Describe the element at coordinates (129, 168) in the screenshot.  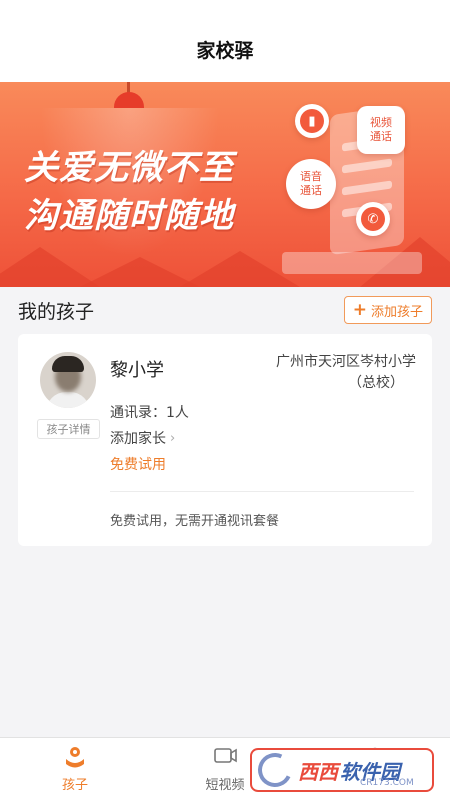
I see `banner-slogan-line1: 关爱无微不至` at that location.